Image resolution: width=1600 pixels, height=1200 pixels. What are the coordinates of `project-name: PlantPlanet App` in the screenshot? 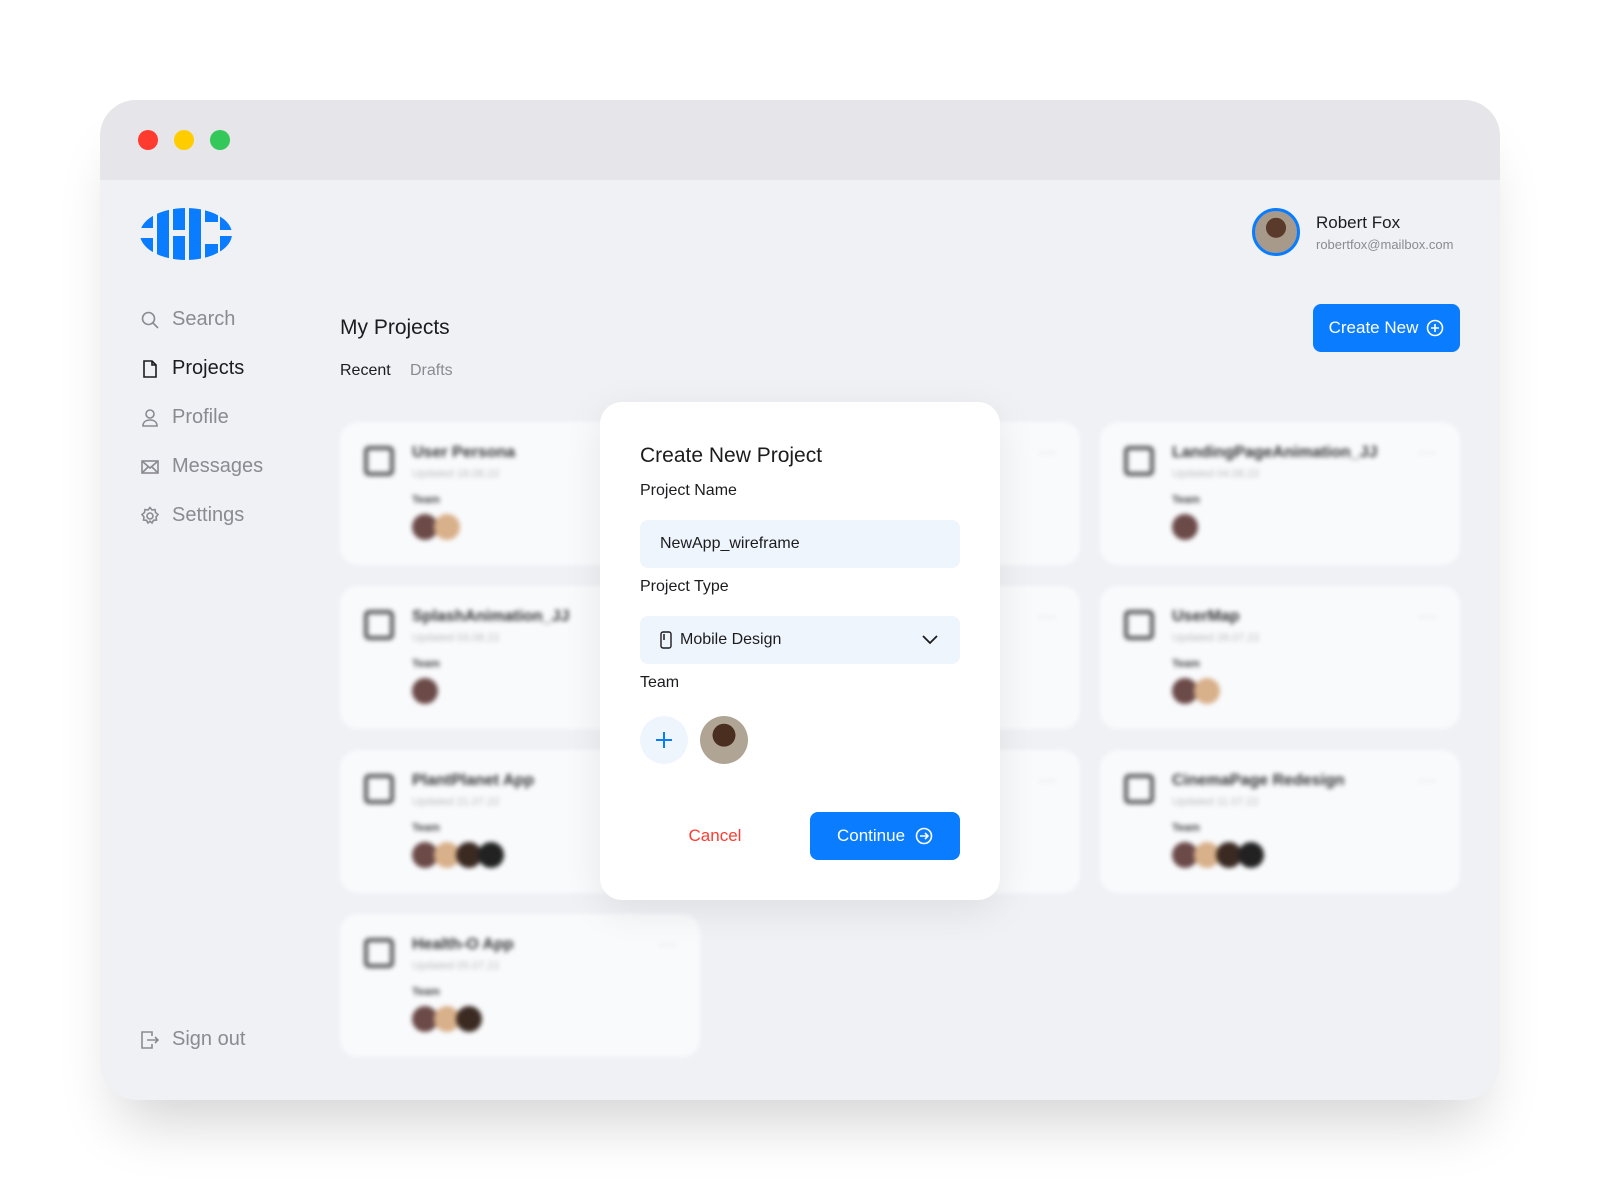 It's located at (473, 780).